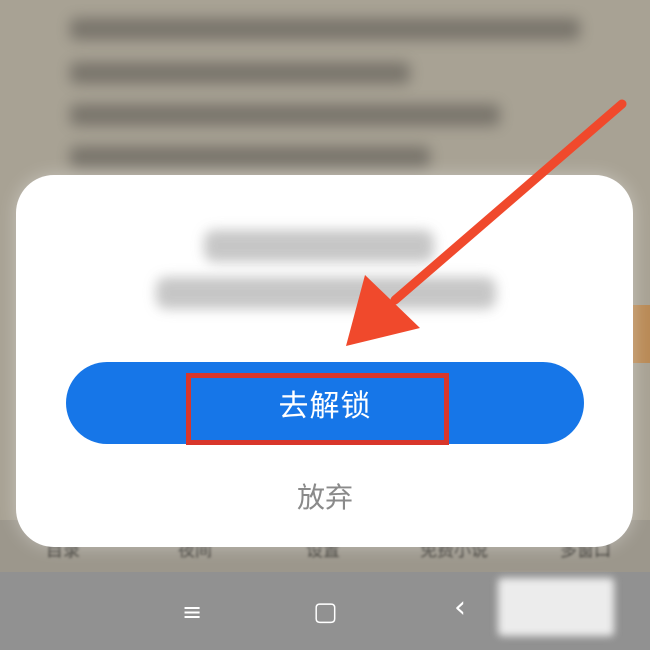 Image resolution: width=650 pixels, height=650 pixels. I want to click on side-accent-tab, so click(641, 334).